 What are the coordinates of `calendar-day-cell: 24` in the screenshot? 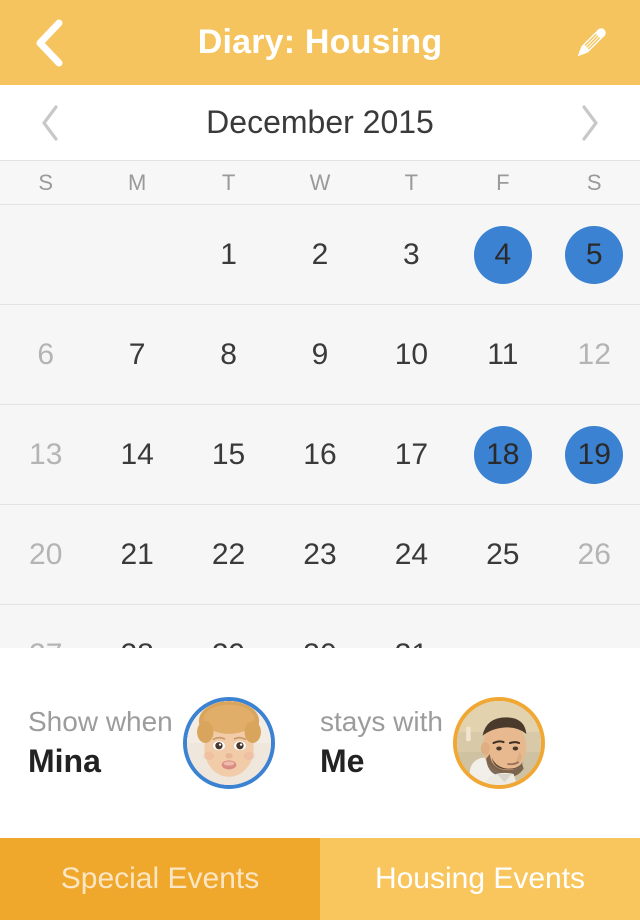 It's located at (411, 554).